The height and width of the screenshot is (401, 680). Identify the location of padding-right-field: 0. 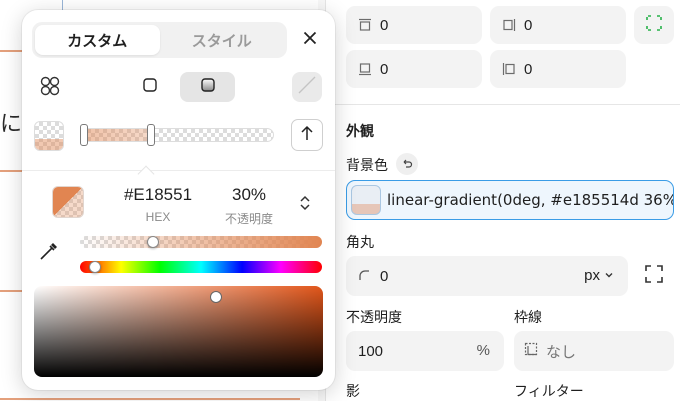
(558, 25).